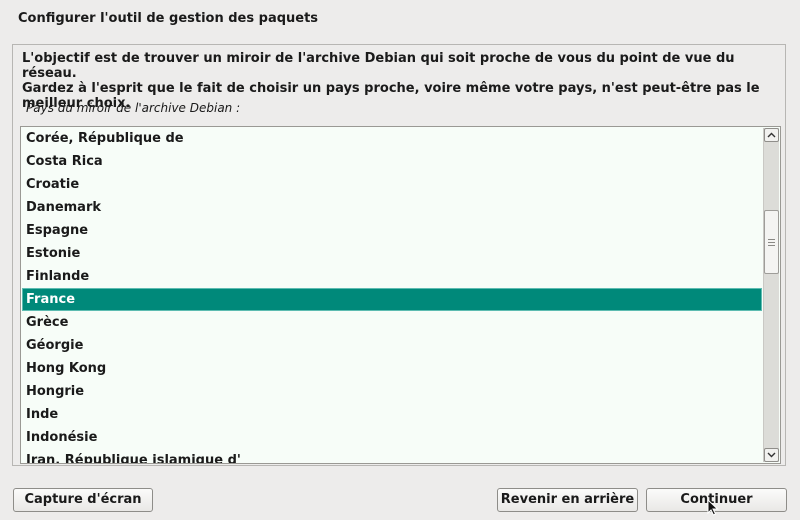 The image size is (800, 520). What do you see at coordinates (771, 295) in the screenshot?
I see `vertical-scrollbar` at bounding box center [771, 295].